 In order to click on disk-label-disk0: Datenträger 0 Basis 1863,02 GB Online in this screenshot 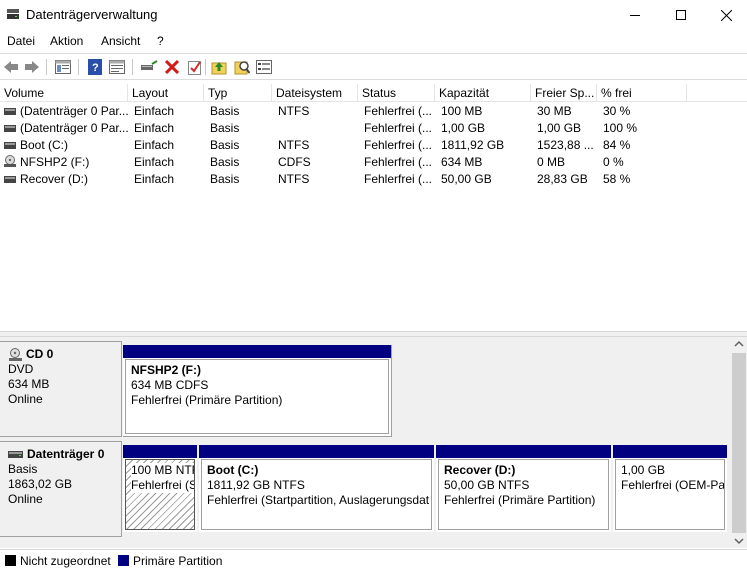, I will do `click(61, 489)`.